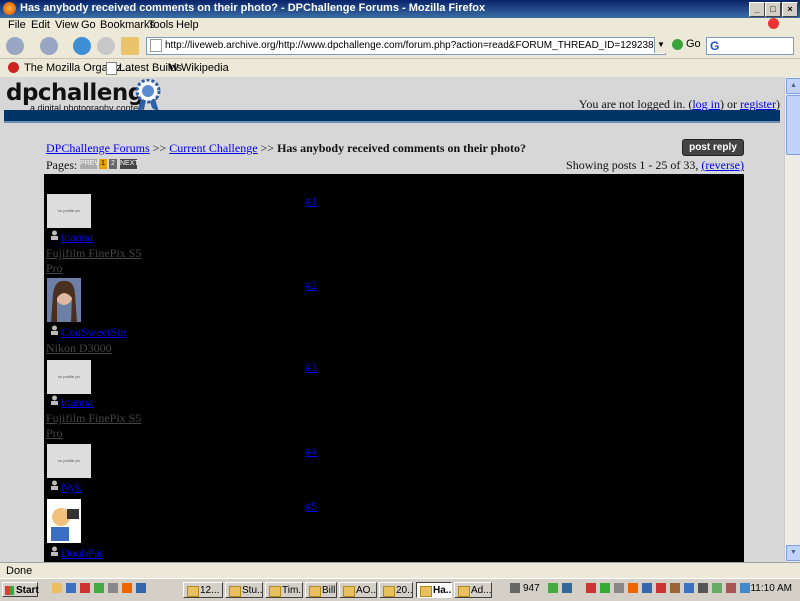  I want to click on bookmark-wikipedia: Wikipedia, so click(205, 68).